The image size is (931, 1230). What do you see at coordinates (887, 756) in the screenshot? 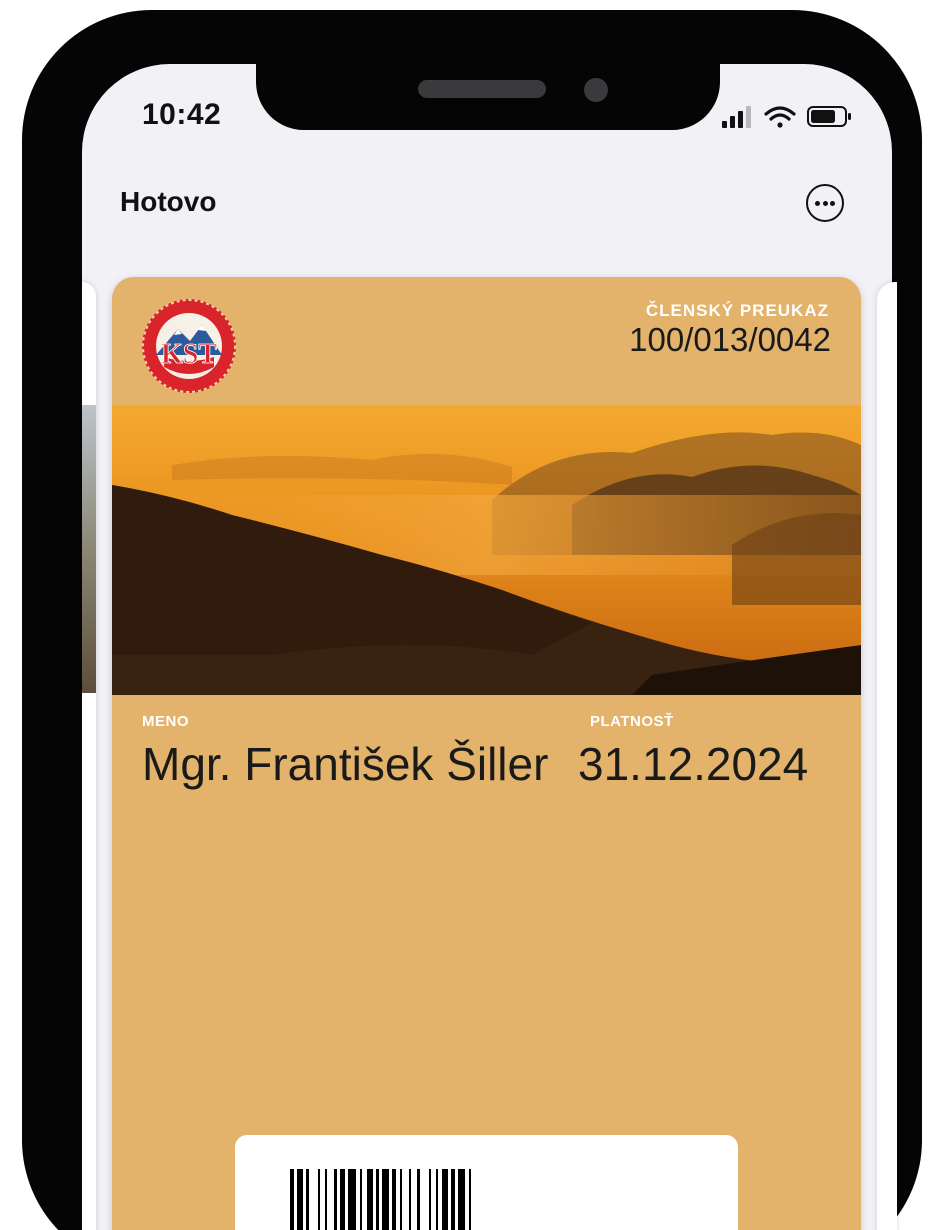
I see `next-pass-card` at bounding box center [887, 756].